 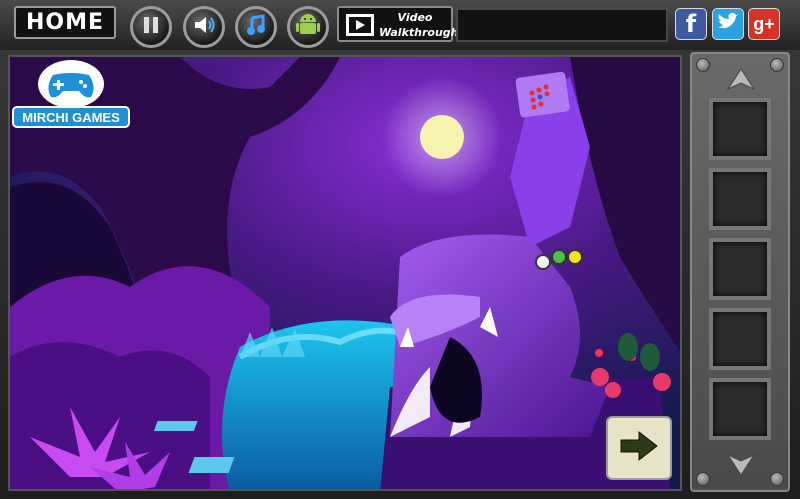 I want to click on android-icon, so click(x=308, y=27).